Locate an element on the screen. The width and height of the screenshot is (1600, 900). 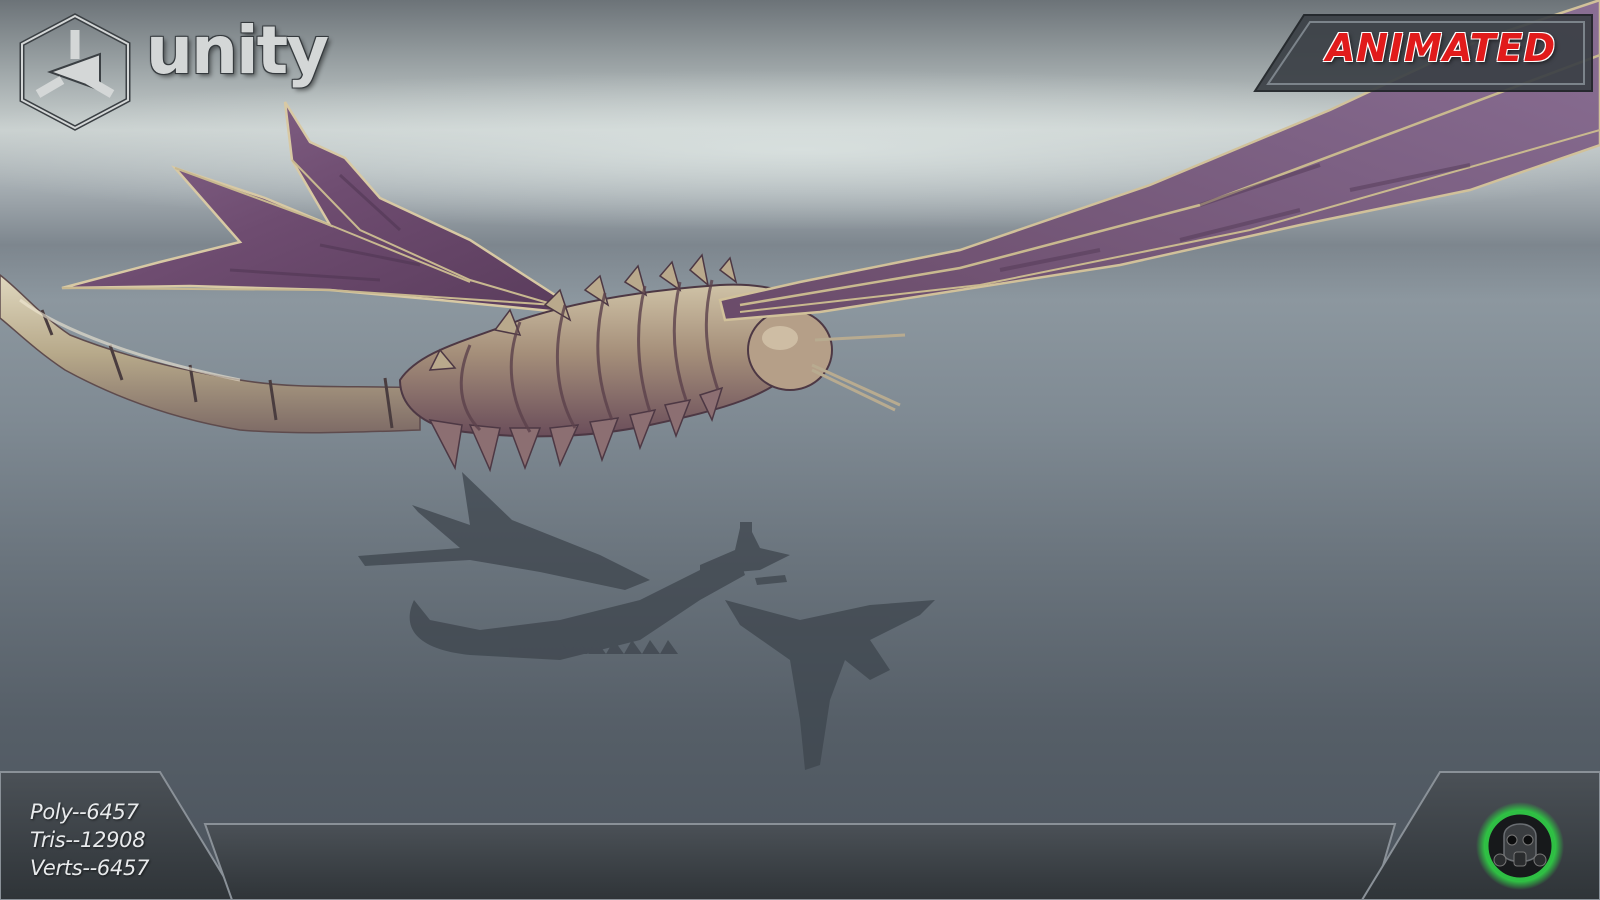
bottom-bar-frame is located at coordinates (800, 835).